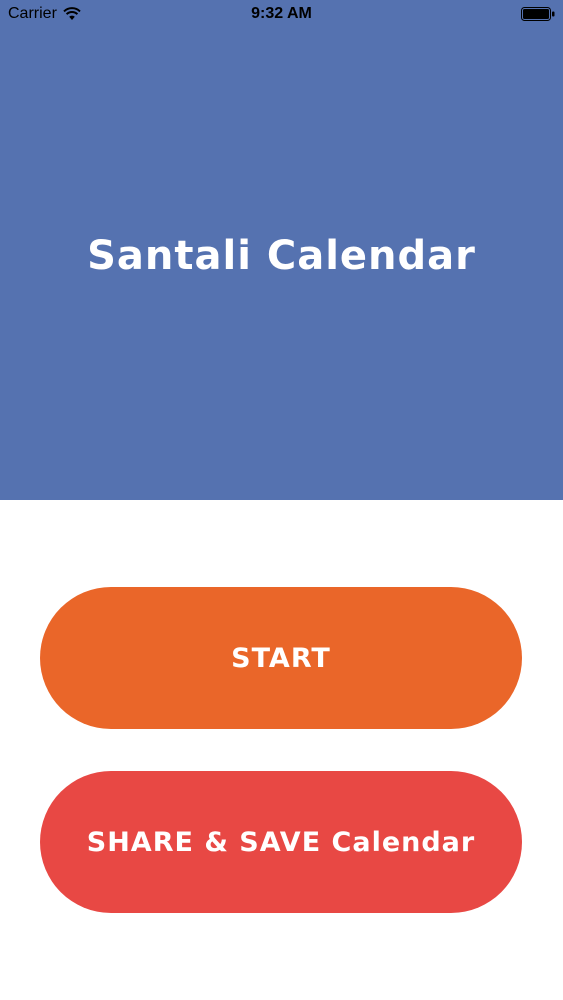 This screenshot has width=563, height=1000. Describe the element at coordinates (281, 658) in the screenshot. I see `start-button: START` at that location.